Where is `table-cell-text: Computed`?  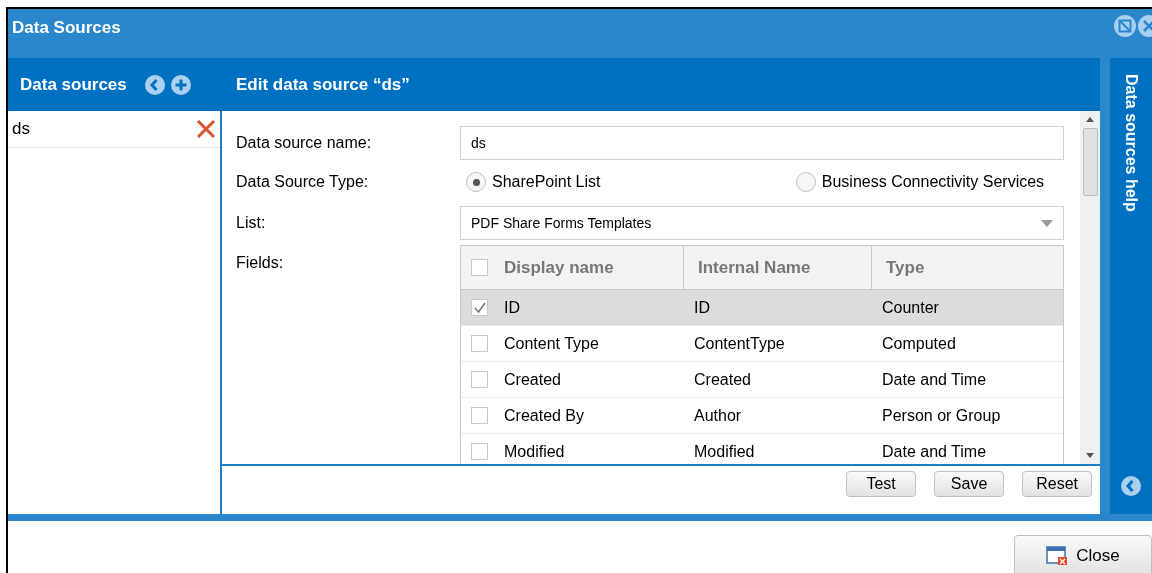 table-cell-text: Computed is located at coordinates (919, 343).